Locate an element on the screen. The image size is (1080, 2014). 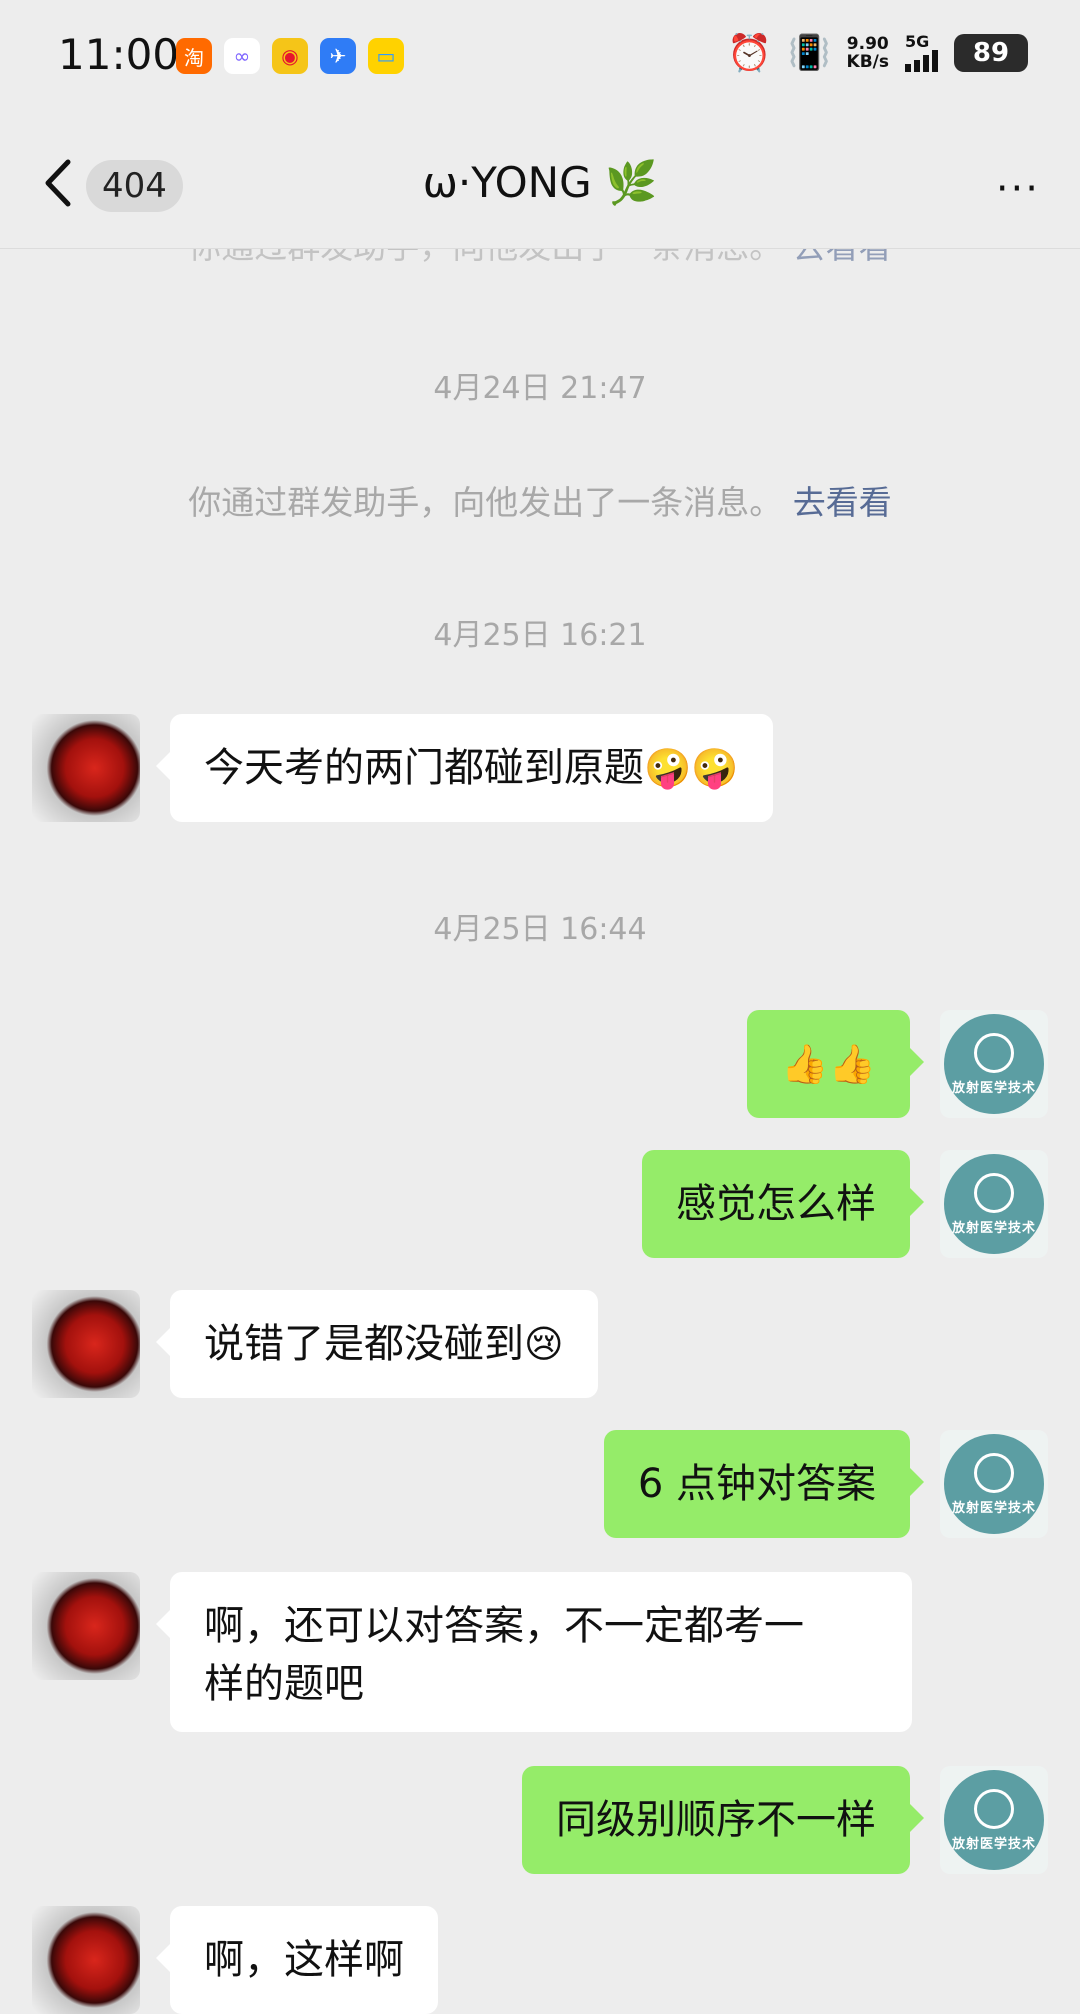
view-link: 去看看 is located at coordinates (842, 502).